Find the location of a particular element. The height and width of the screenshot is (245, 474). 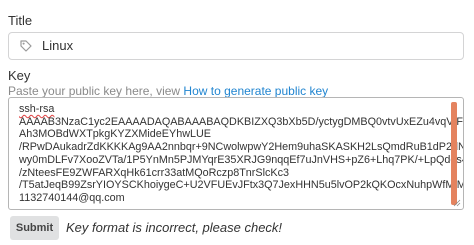

key-line: Ah3MOBdWXTpkgKYZXMideEYhwLUE is located at coordinates (115, 134).